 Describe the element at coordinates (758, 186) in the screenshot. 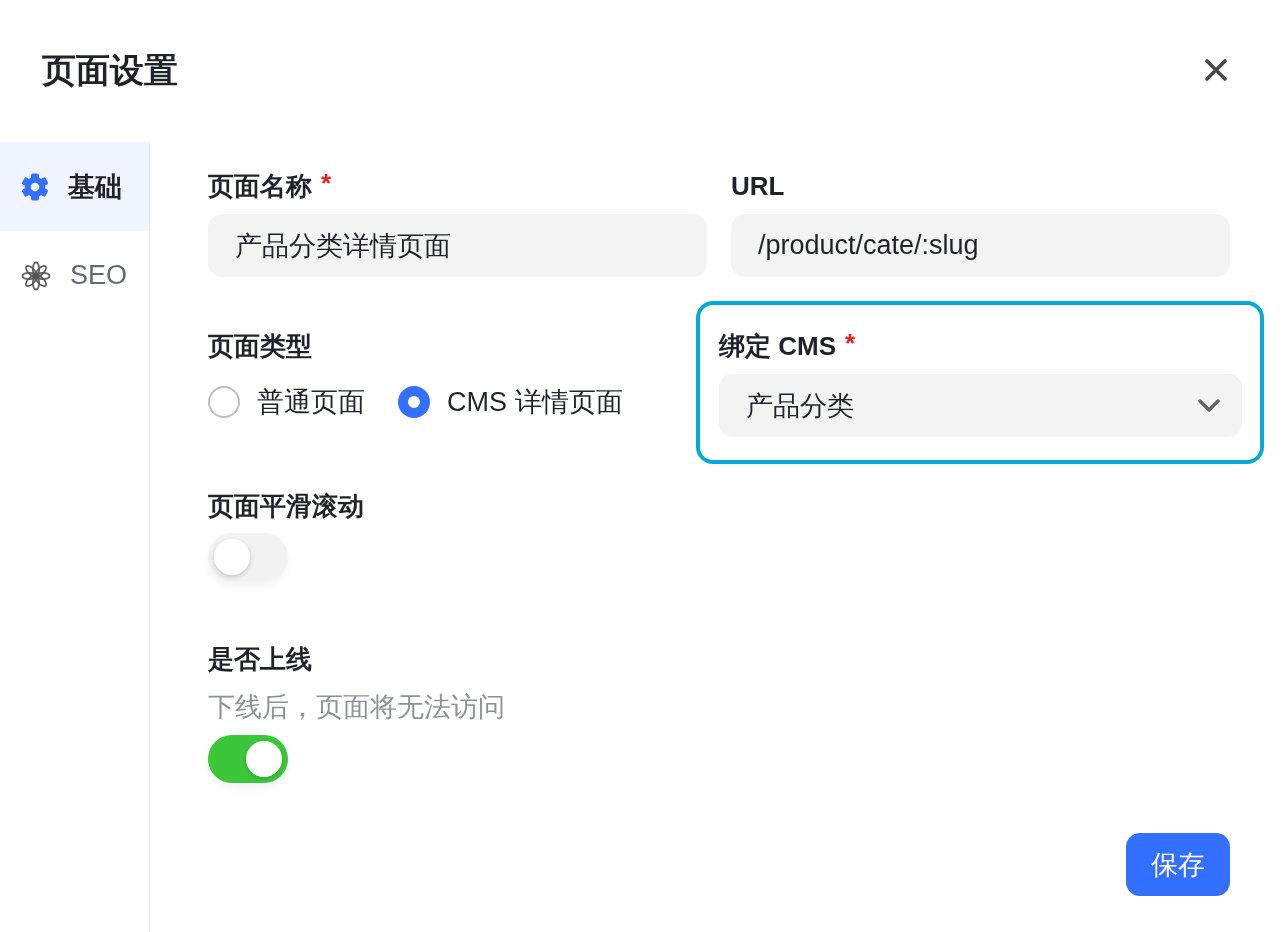

I see `field-label: URL` at that location.